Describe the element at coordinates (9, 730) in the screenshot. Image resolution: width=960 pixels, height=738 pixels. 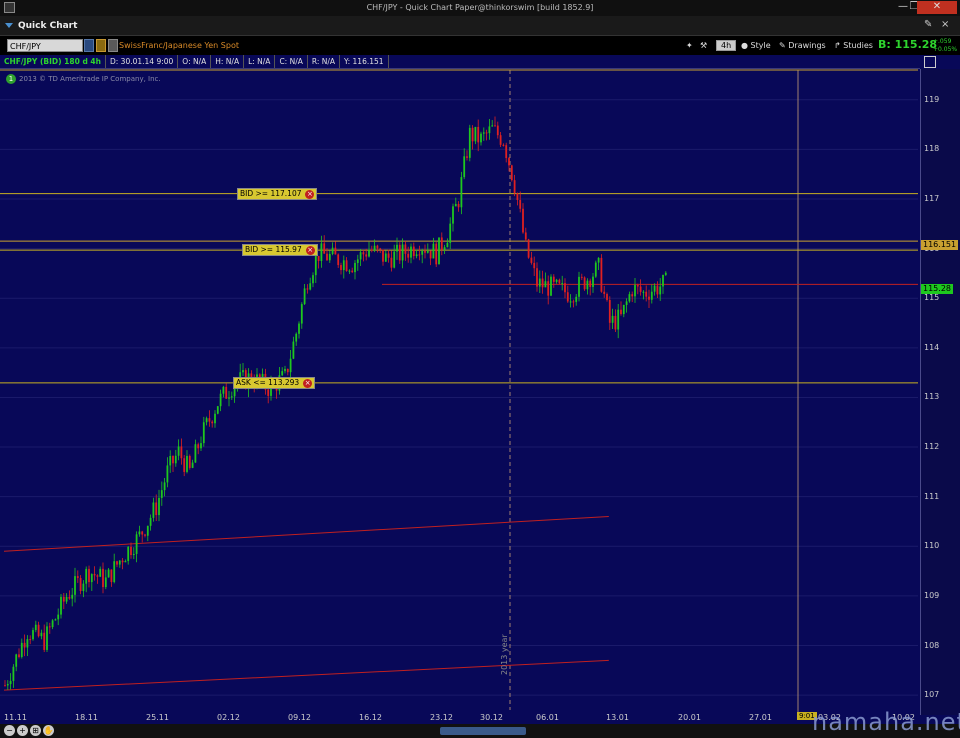
I see `zoom-out-icon: −` at that location.